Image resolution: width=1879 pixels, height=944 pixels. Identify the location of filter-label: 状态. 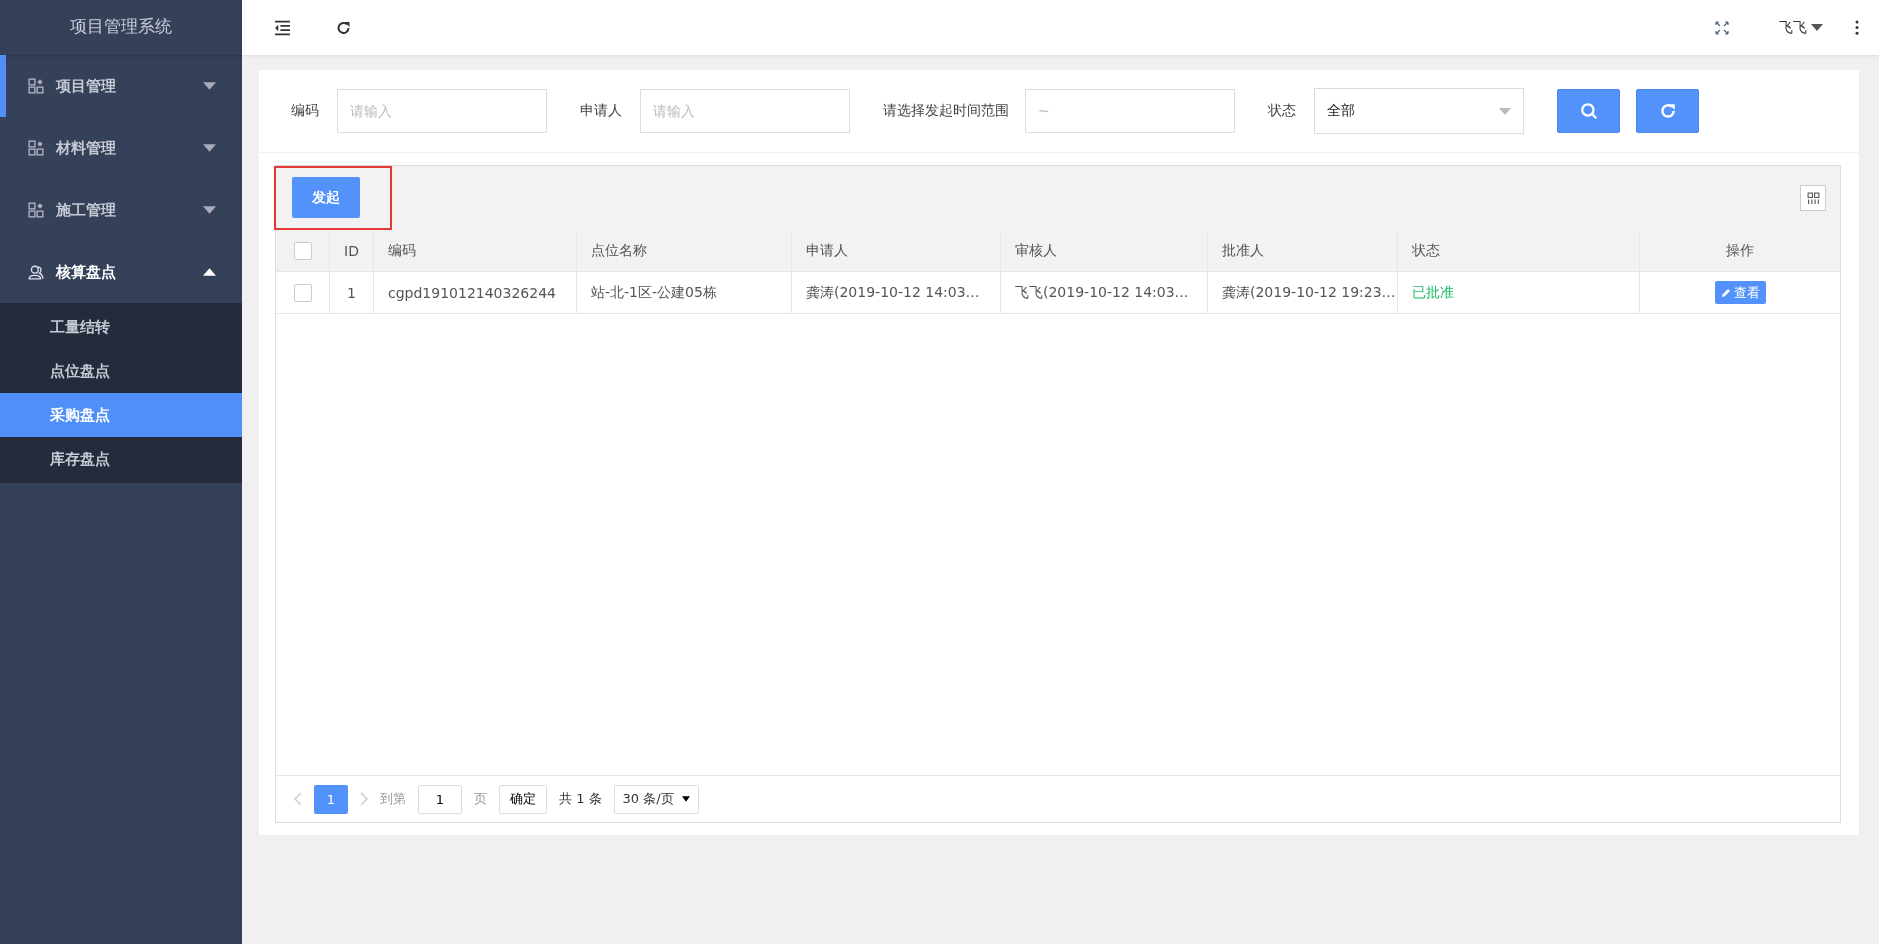
(1282, 111).